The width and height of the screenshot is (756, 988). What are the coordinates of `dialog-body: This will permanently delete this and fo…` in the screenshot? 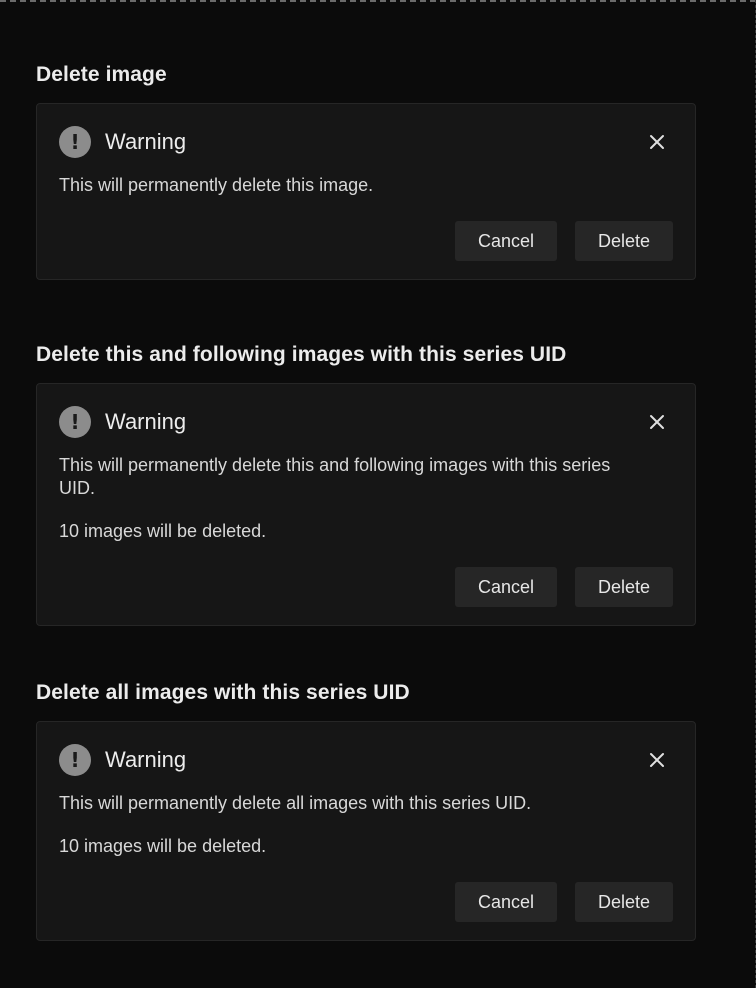 It's located at (366, 498).